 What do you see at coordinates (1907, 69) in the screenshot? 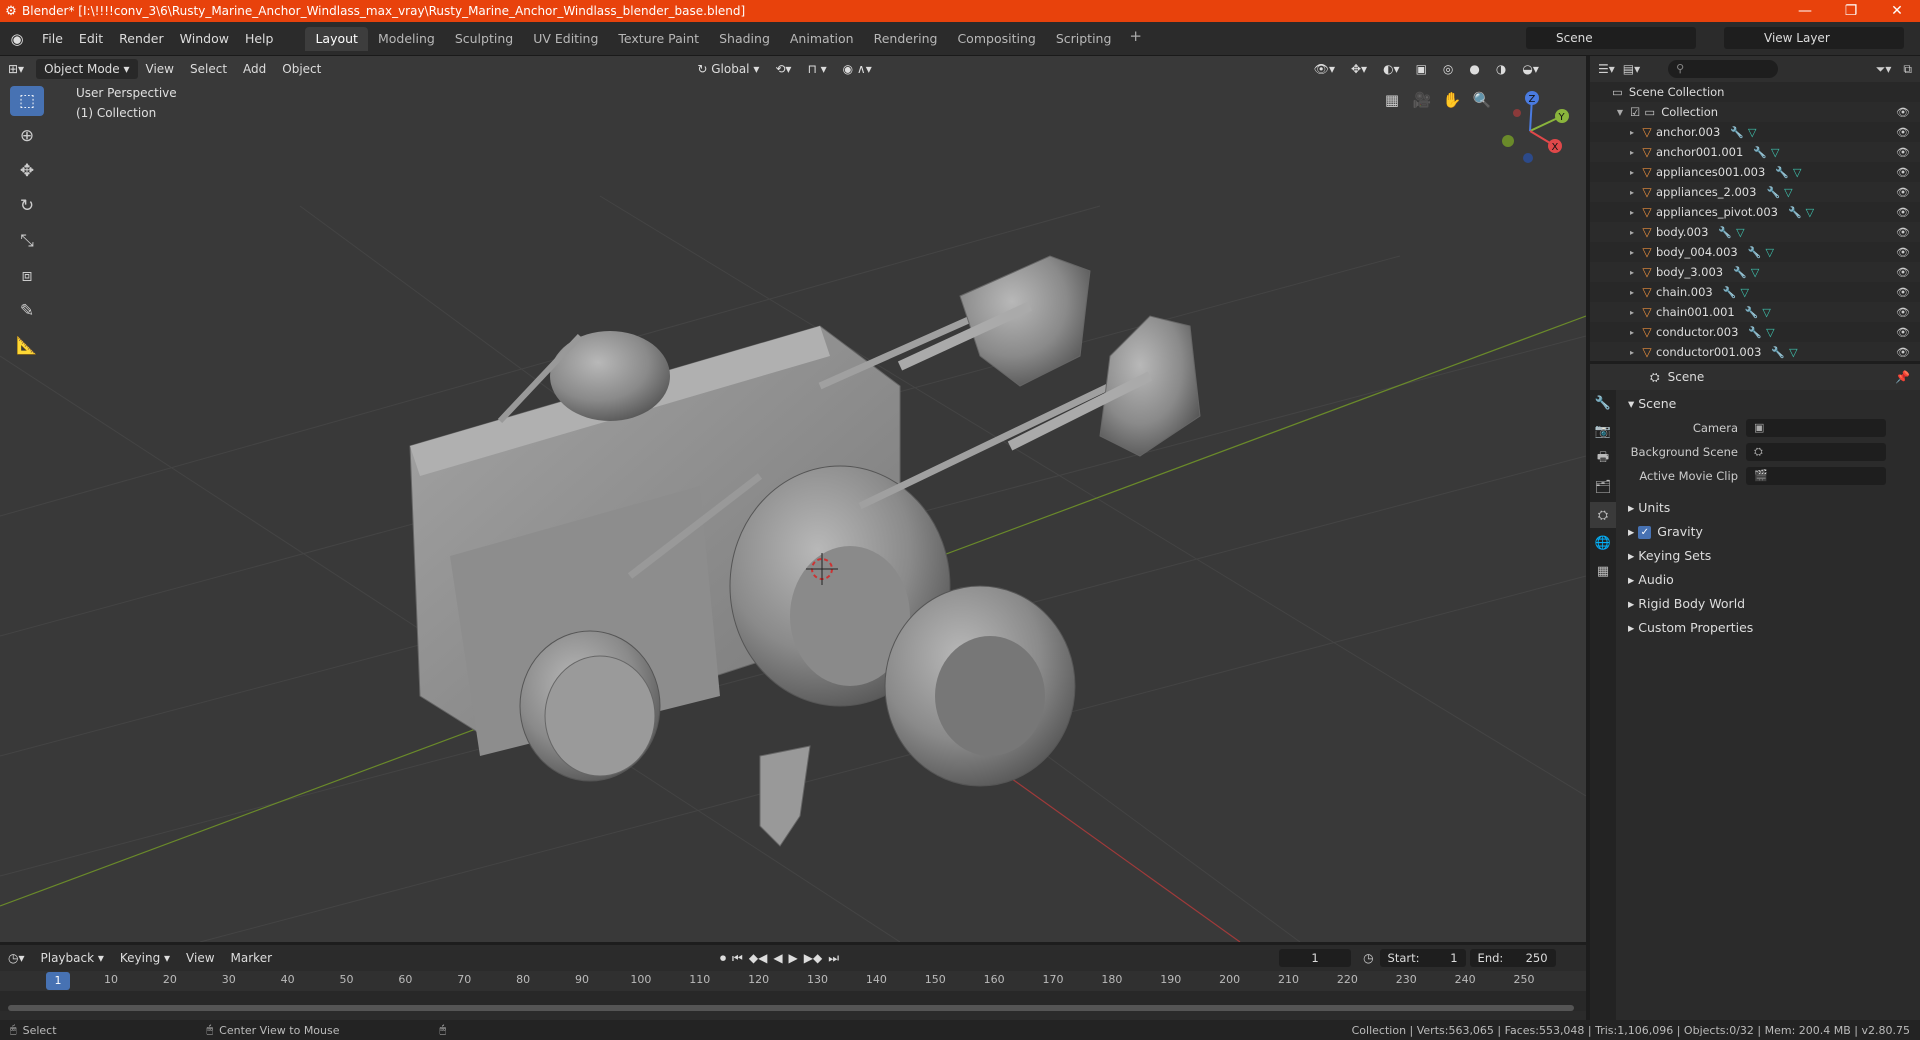
I see `new-collection-icon: ⧉` at bounding box center [1907, 69].